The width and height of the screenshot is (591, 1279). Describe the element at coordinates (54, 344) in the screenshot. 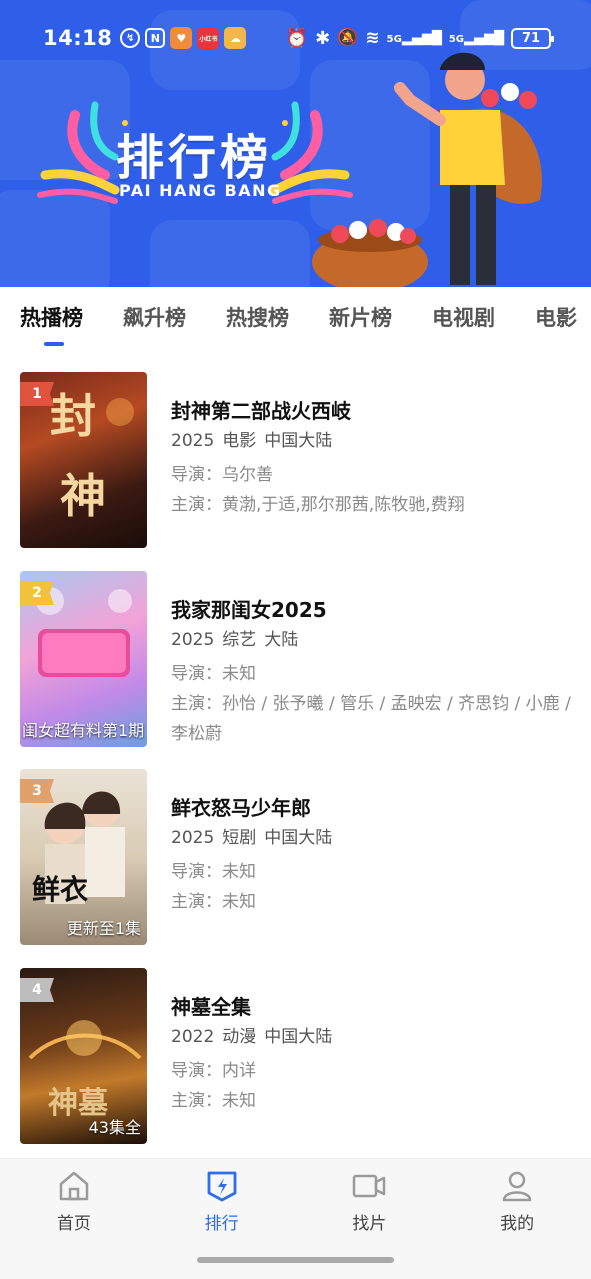

I see `tab-active-indicator` at that location.